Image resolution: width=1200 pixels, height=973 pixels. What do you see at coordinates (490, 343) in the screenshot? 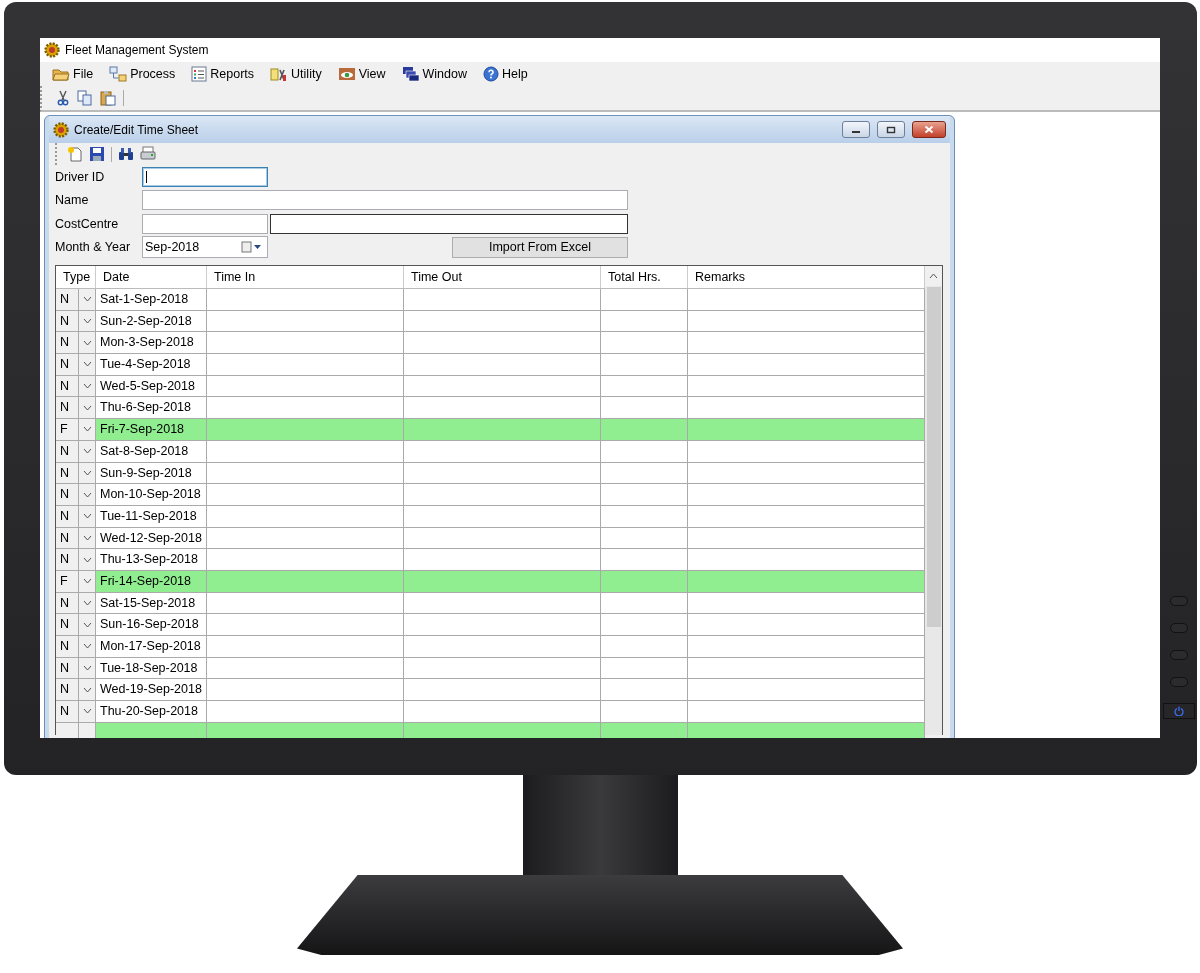
I see `table-row: N Mon-3-Sep-2018` at bounding box center [490, 343].